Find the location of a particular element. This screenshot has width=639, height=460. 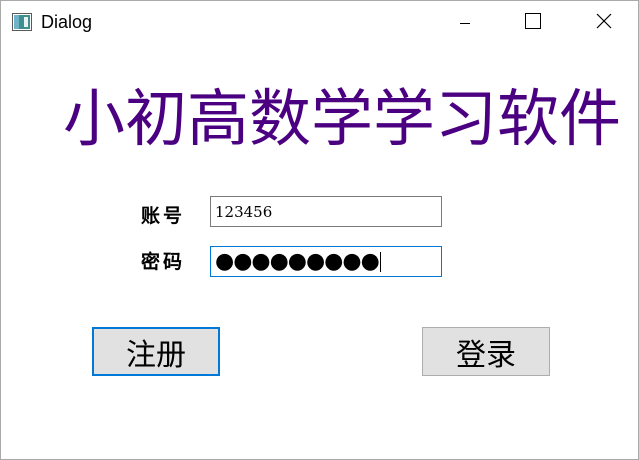

account-input is located at coordinates (326, 211).